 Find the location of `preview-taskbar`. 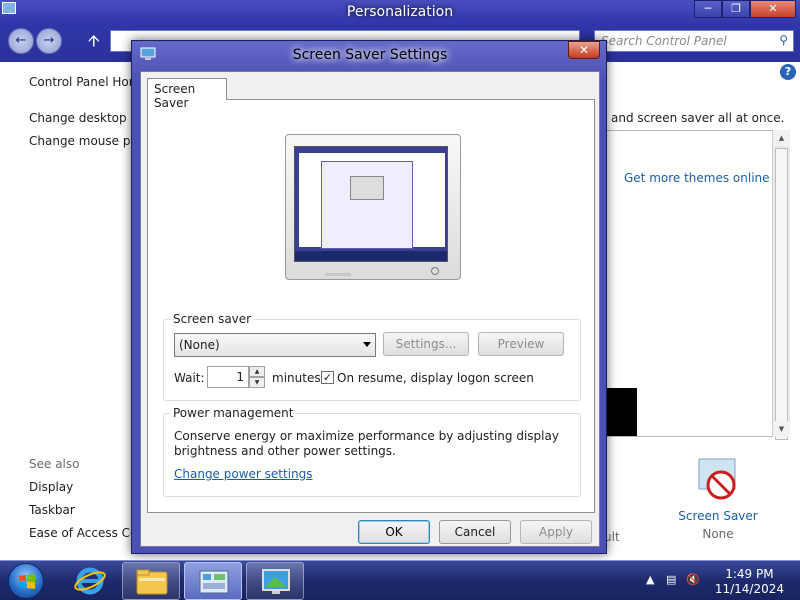

preview-taskbar is located at coordinates (371, 256).